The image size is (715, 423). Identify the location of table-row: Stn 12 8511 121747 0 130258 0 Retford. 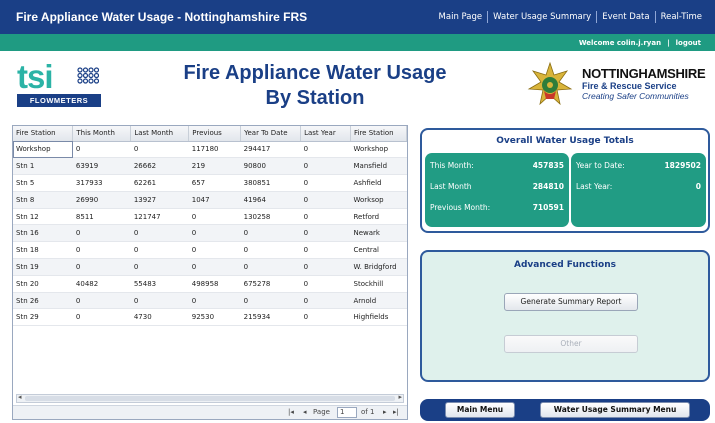
(210, 217).